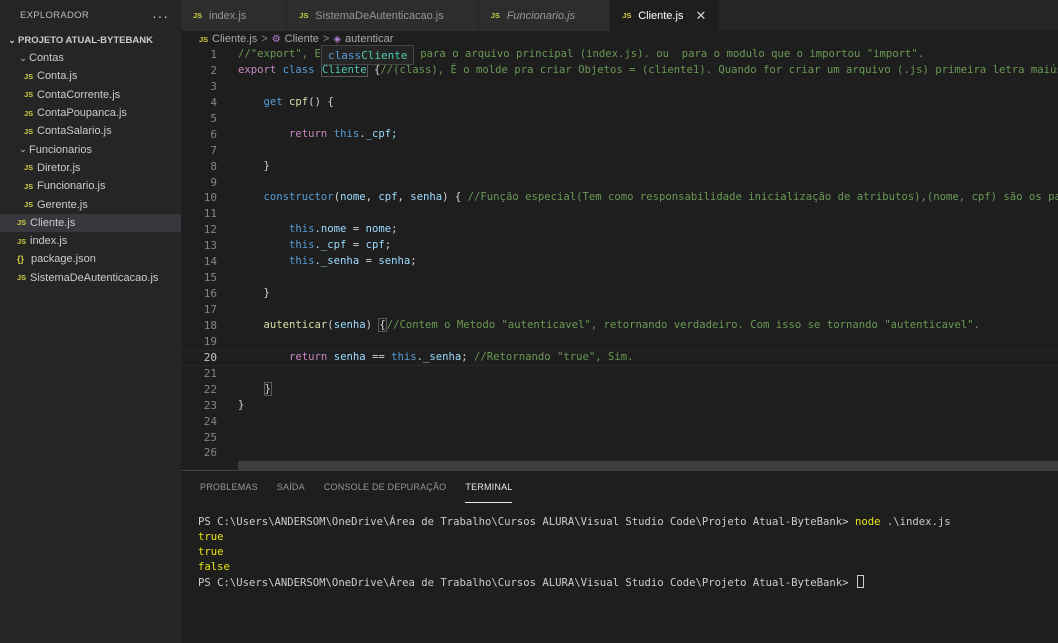  What do you see at coordinates (90, 259) in the screenshot?
I see `file-package-json: {} package.json` at bounding box center [90, 259].